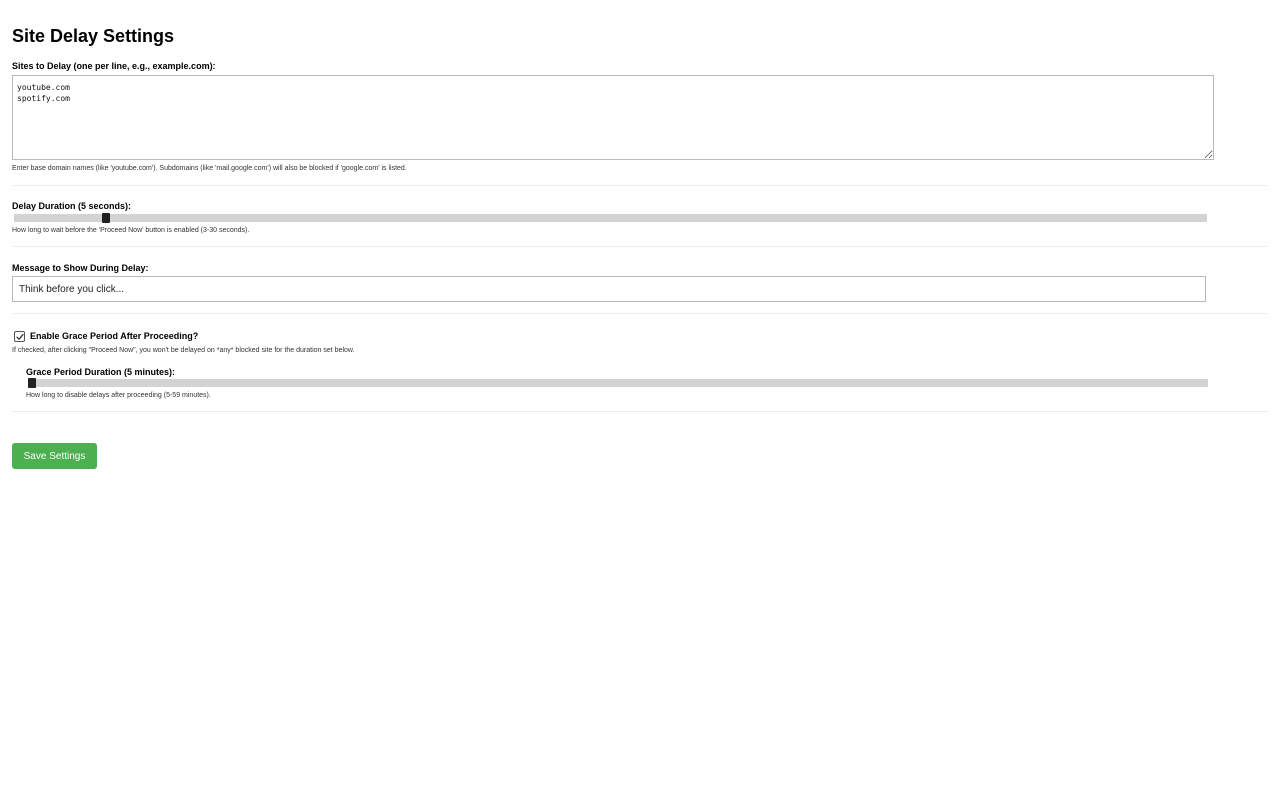 The height and width of the screenshot is (800, 1280). I want to click on grace-duration-slider-thumb, so click(32, 383).